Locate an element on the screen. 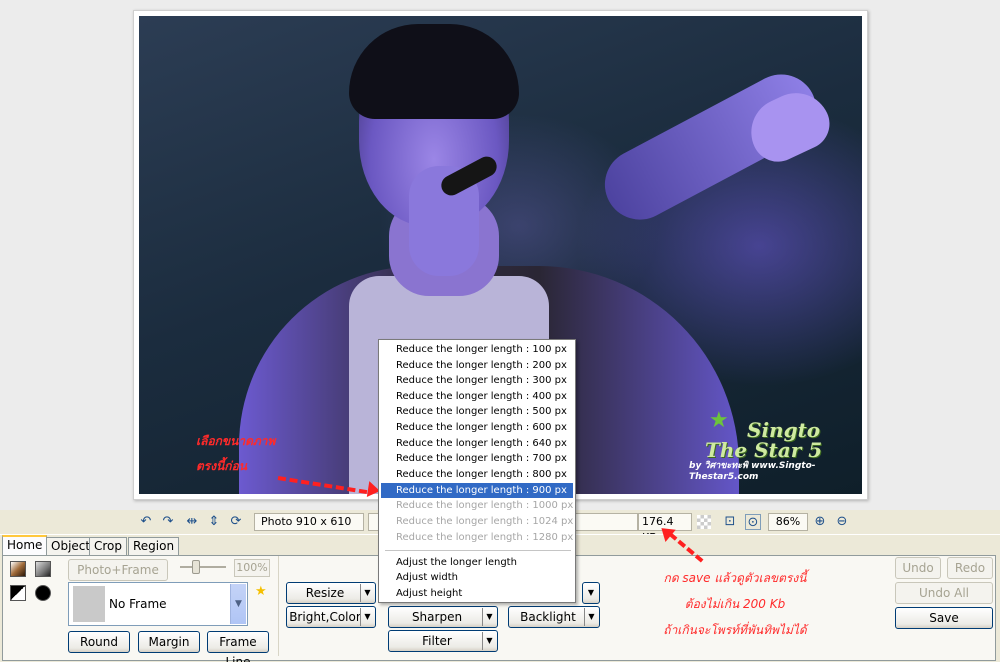  hidden-dropdown-button: ▼ is located at coordinates (591, 593).